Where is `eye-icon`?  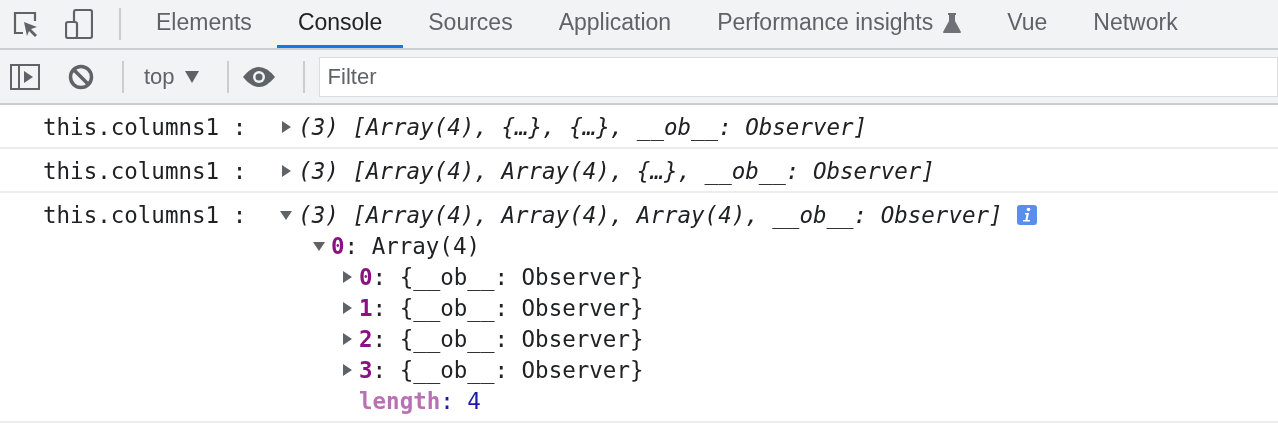 eye-icon is located at coordinates (258, 76).